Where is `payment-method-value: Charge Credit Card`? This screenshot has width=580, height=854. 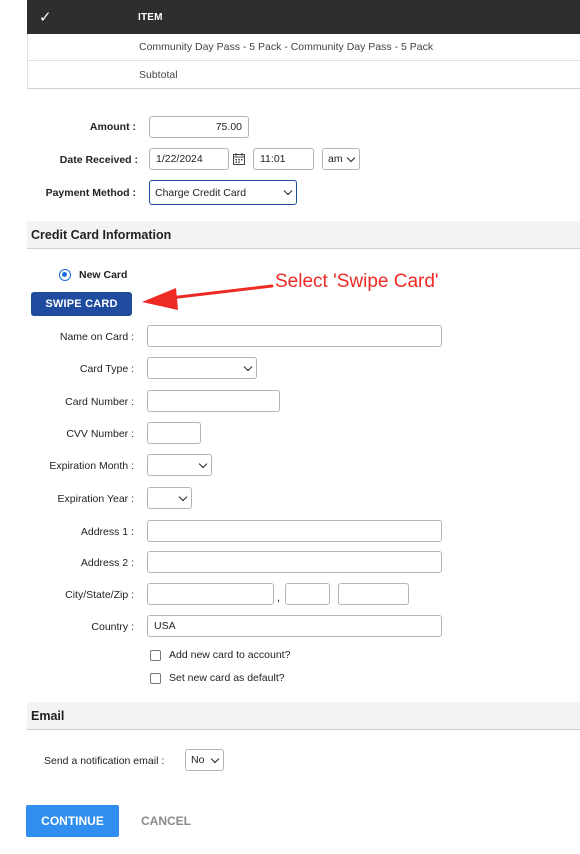
payment-method-value: Charge Credit Card is located at coordinates (201, 192).